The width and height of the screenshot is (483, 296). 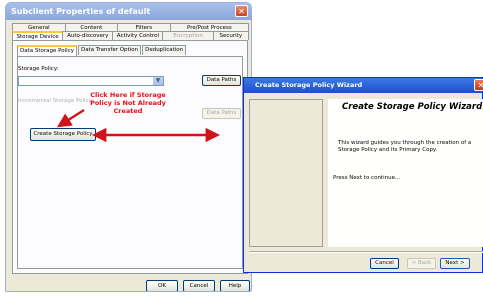 I want to click on subtab-data-transfer-option: Data Transfer Option, so click(x=109, y=50).